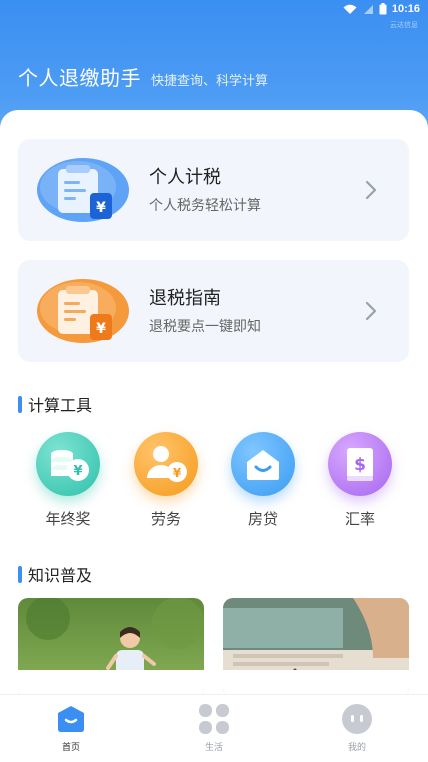 The height and width of the screenshot is (762, 428). Describe the element at coordinates (60, 405) in the screenshot. I see `section-title: 计算工具` at that location.